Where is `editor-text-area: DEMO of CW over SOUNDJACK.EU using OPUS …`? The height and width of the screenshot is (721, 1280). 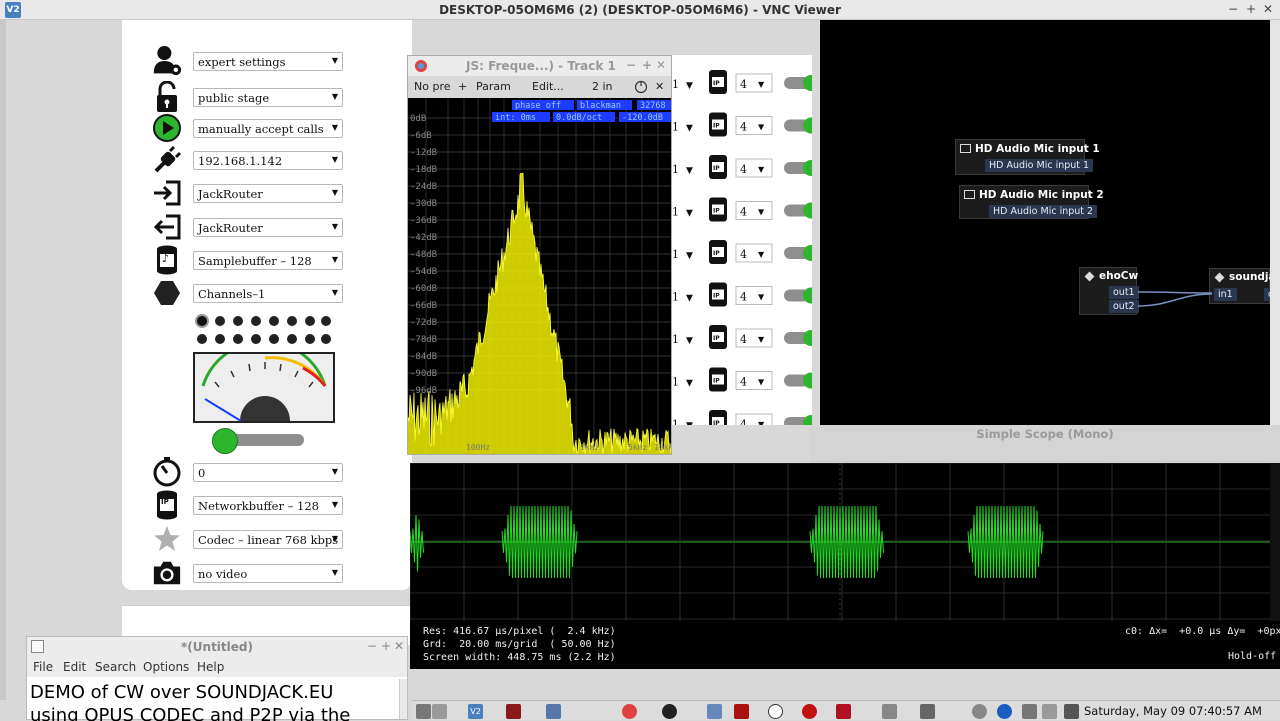 editor-text-area: DEMO of CW over SOUNDJACK.EU using OPUS … is located at coordinates (214, 701).